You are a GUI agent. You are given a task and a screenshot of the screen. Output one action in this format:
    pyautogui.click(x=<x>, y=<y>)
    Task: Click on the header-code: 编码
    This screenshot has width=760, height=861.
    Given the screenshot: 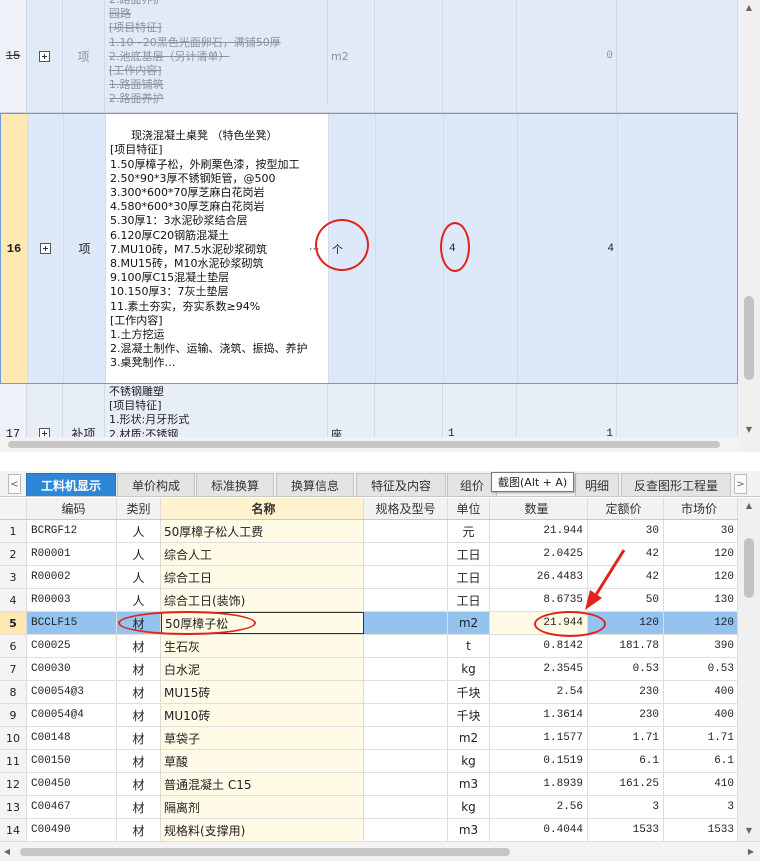 What is the action you would take?
    pyautogui.click(x=72, y=508)
    